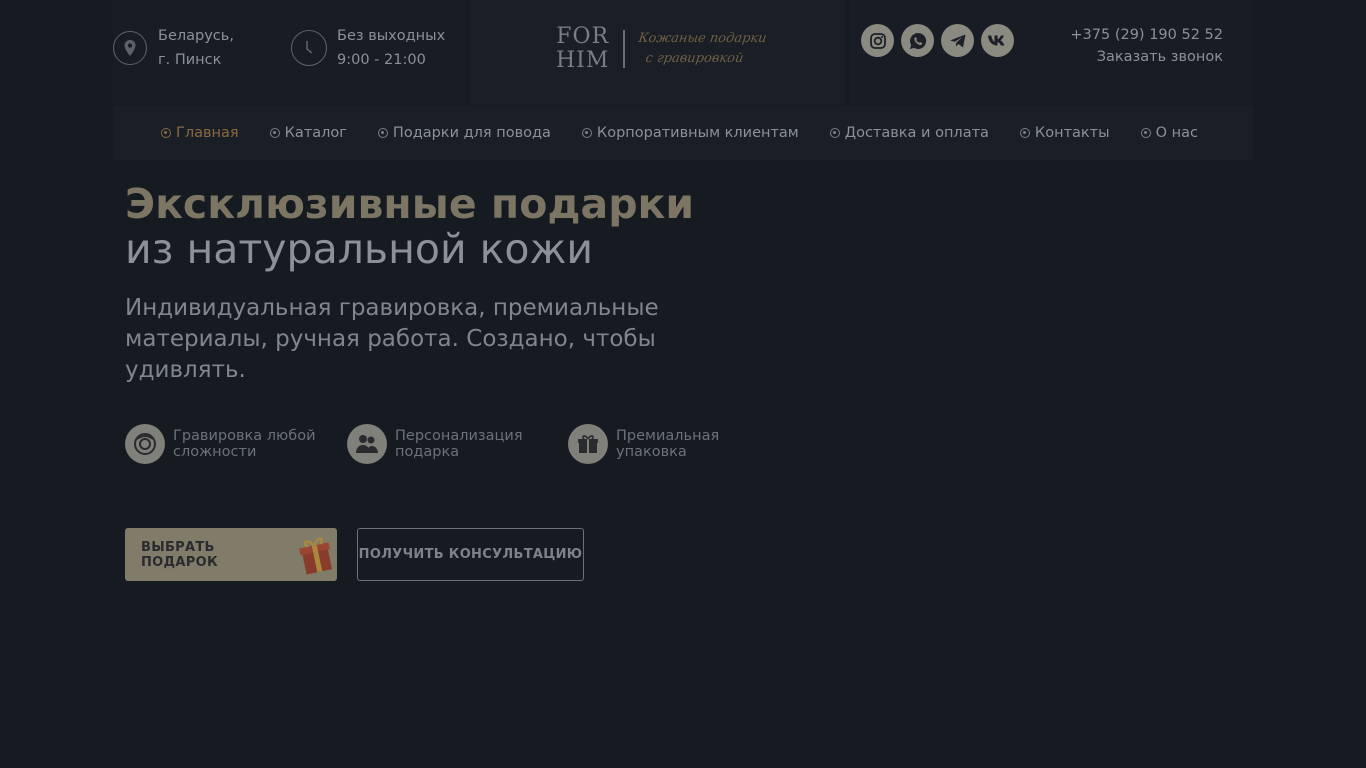 The height and width of the screenshot is (768, 1366). Describe the element at coordinates (207, 133) in the screenshot. I see `nav-item-label: Главная` at that location.